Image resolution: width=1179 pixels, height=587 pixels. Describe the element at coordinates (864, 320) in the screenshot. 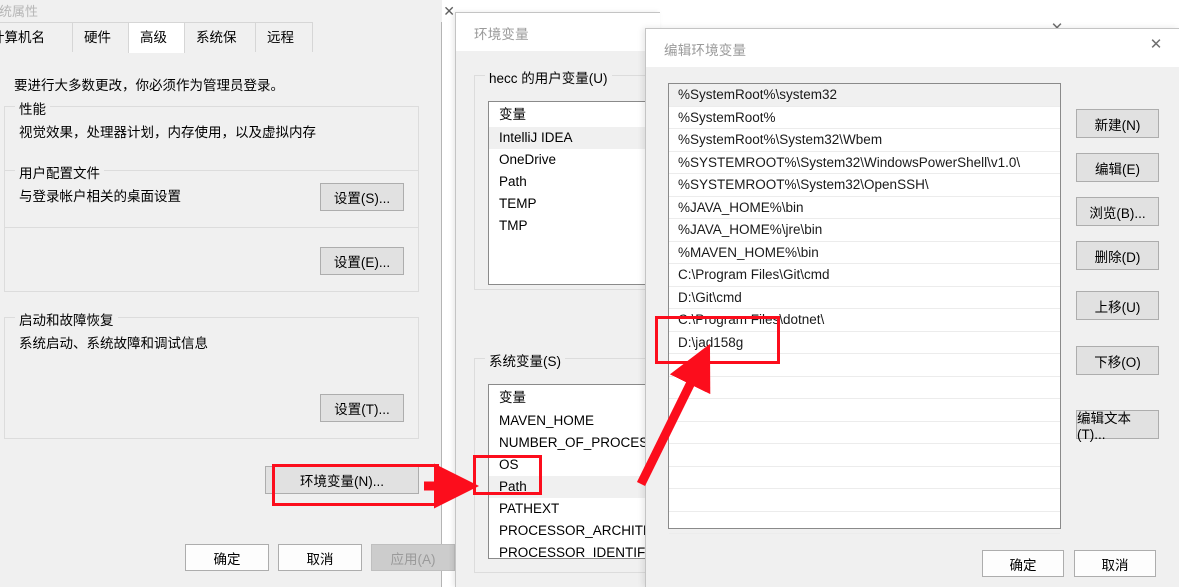

I see `path-entry-row: C:\Program Files\dotnet\` at that location.